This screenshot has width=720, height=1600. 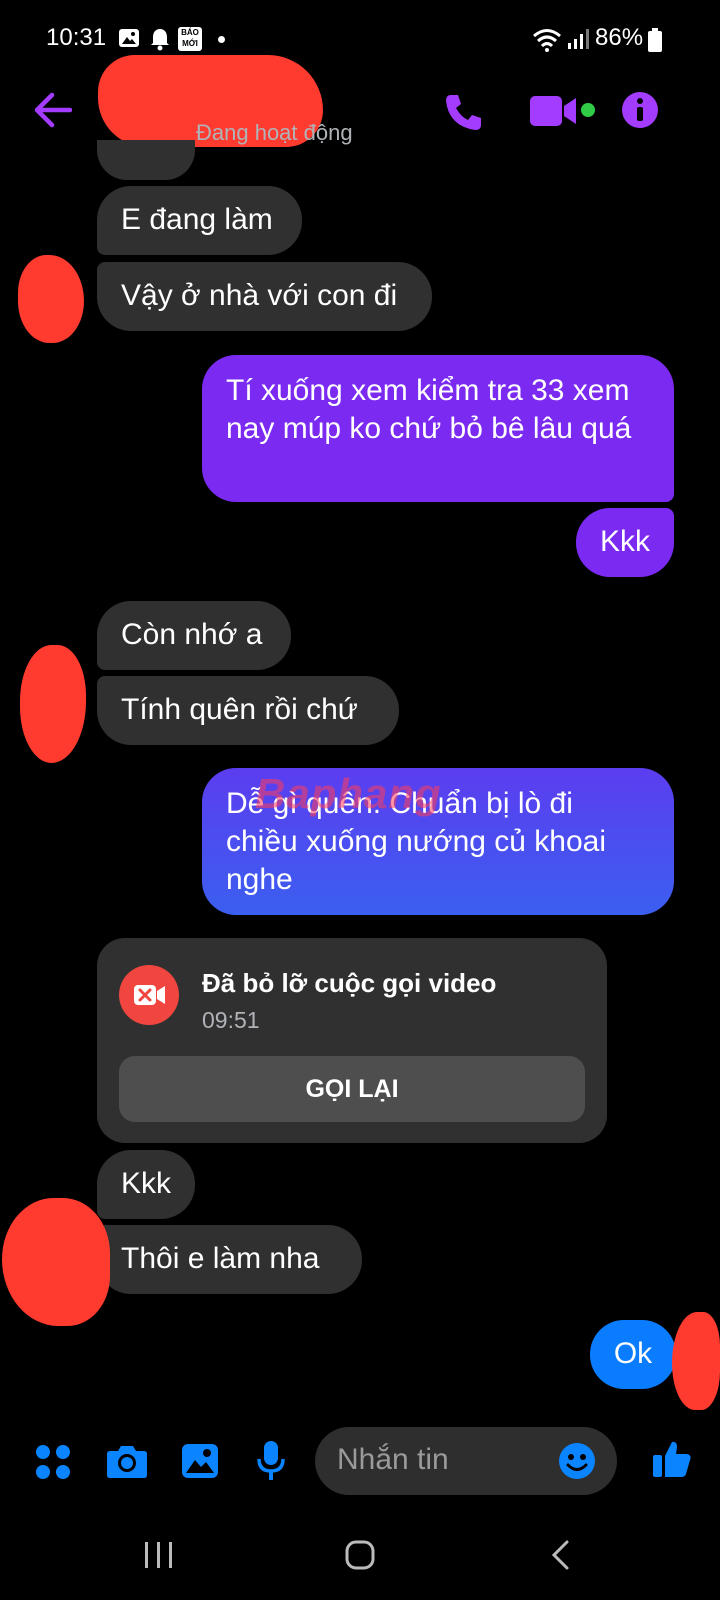 I want to click on image-icon, so click(x=129, y=38).